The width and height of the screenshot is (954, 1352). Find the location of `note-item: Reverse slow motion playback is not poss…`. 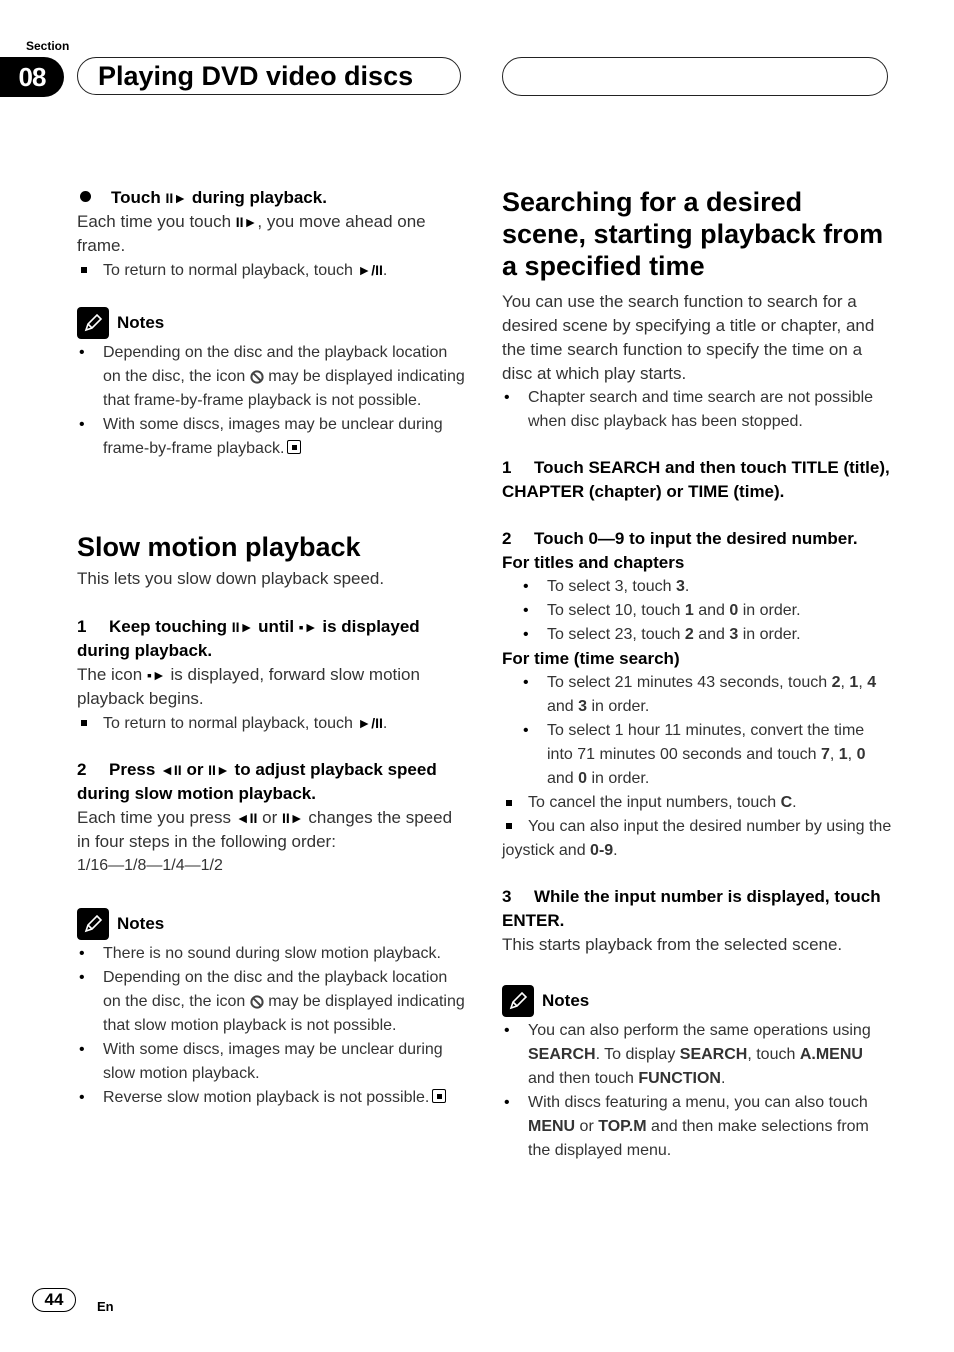

note-item: Reverse slow motion playback is not poss… is located at coordinates (272, 1098).